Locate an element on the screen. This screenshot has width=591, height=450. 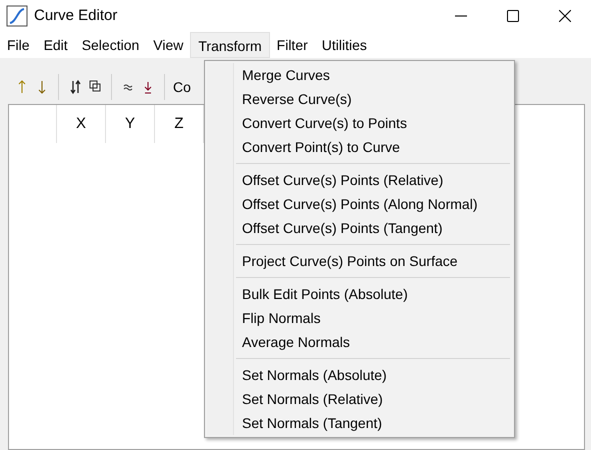
app-icon is located at coordinates (17, 16).